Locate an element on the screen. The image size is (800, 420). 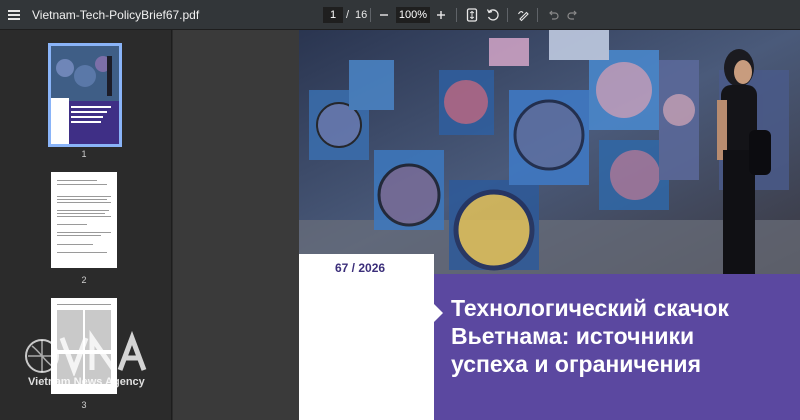
headline-line: Технологический скачок is located at coordinates (590, 308).